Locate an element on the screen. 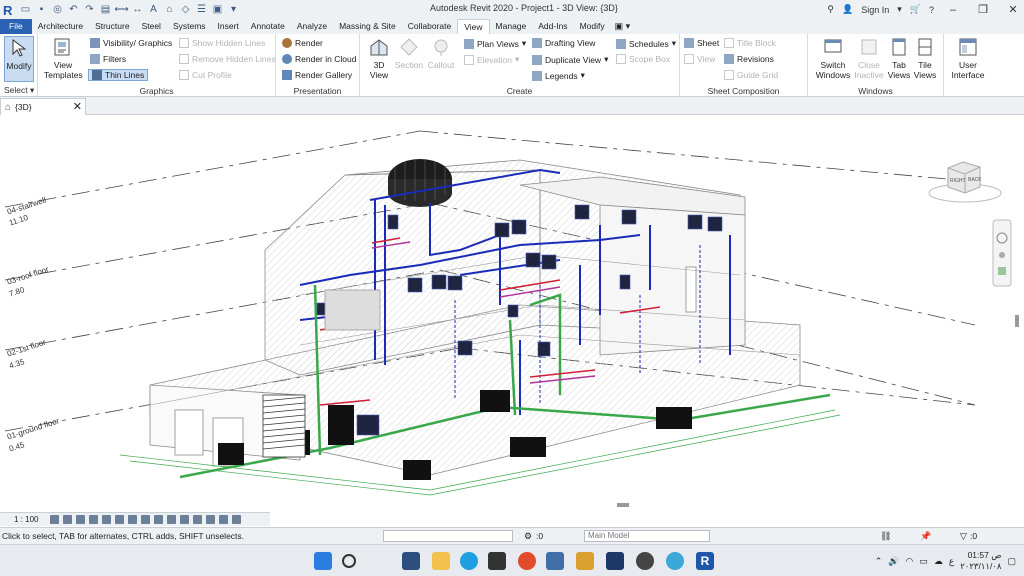 Image resolution: width=1024 pixels, height=576 pixels. reveal-constraints-icon is located at coordinates (237, 519).